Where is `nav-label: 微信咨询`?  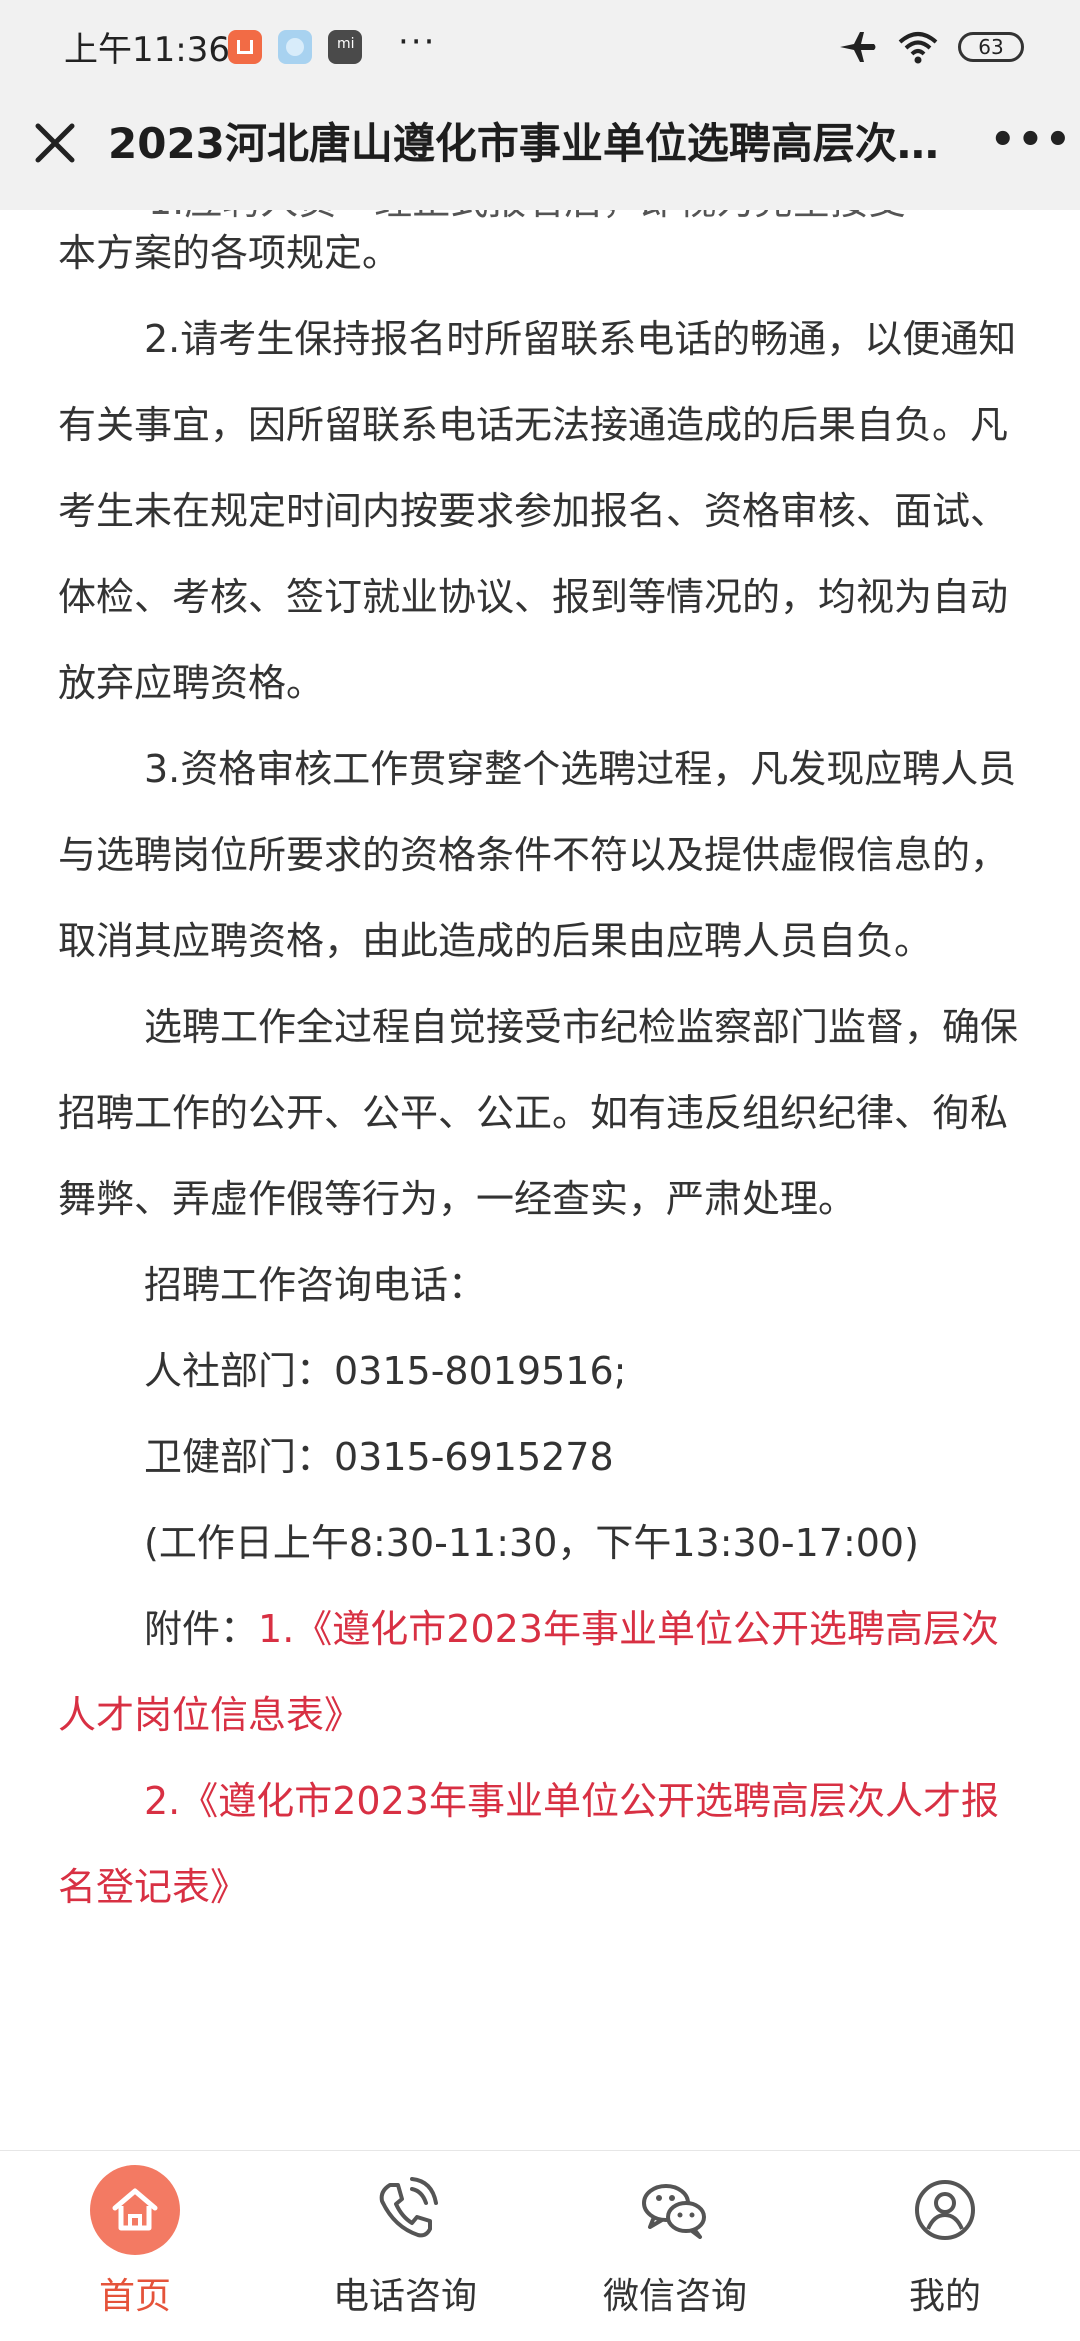
nav-label: 微信咨询 is located at coordinates (674, 2296).